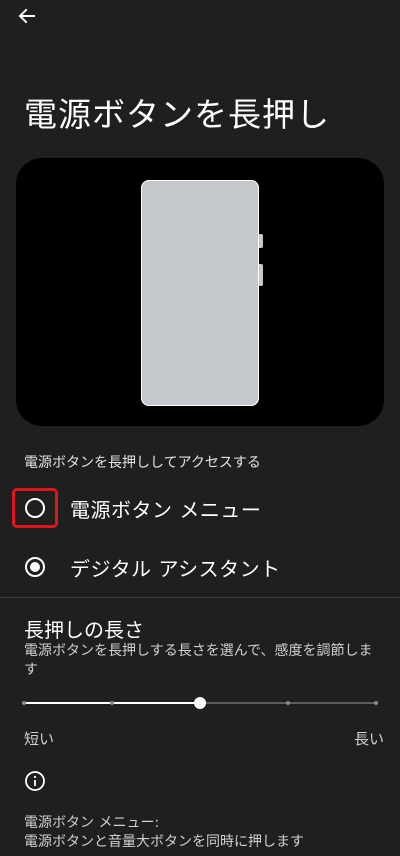  I want to click on option-digital-assistant: デジタル アシスタント, so click(200, 567).